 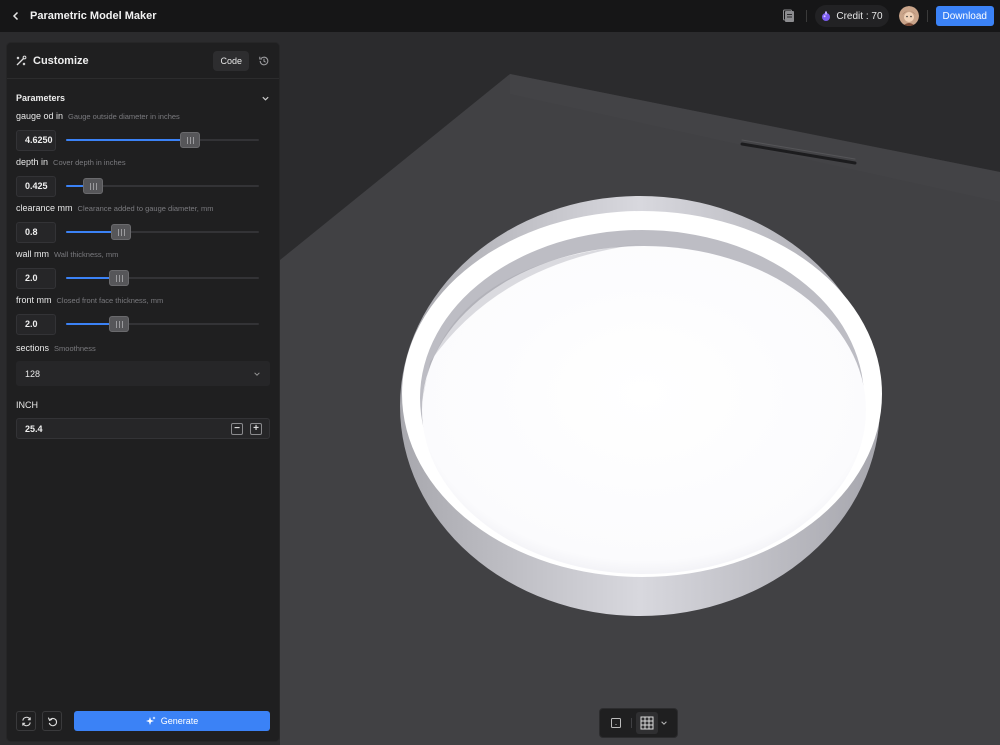 What do you see at coordinates (124, 116) in the screenshot?
I see `param-description: Gauge outside diameter in inches` at bounding box center [124, 116].